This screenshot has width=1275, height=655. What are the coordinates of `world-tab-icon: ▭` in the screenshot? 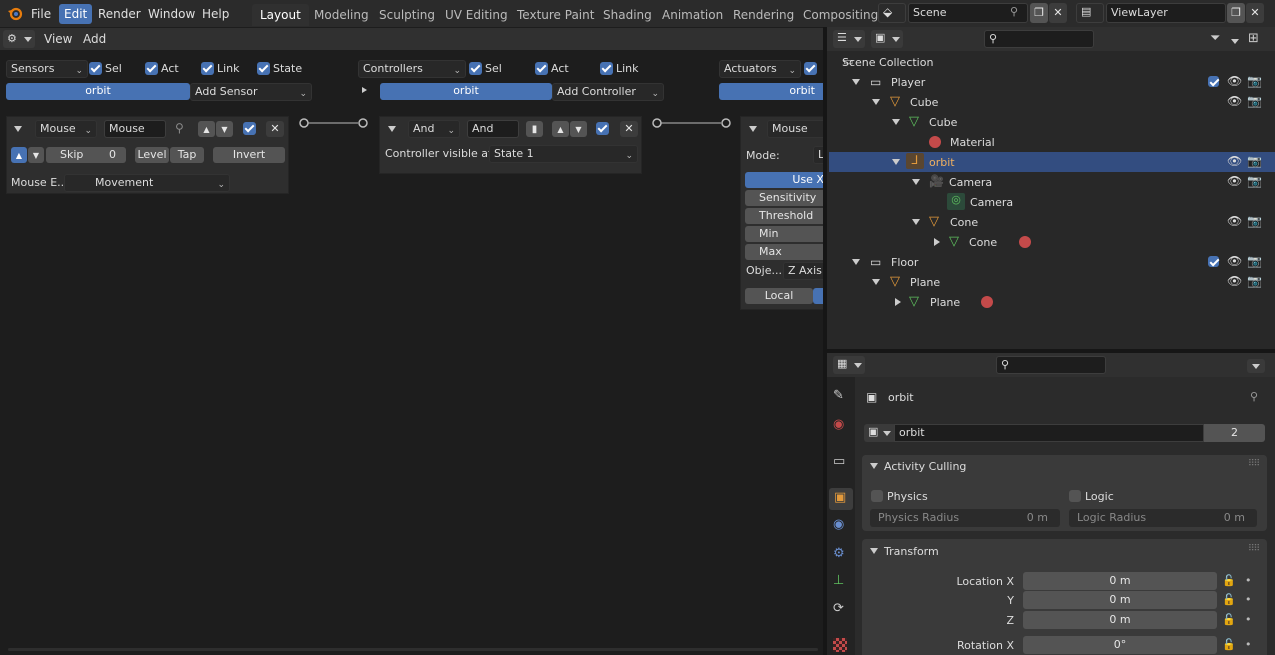 It's located at (839, 461).